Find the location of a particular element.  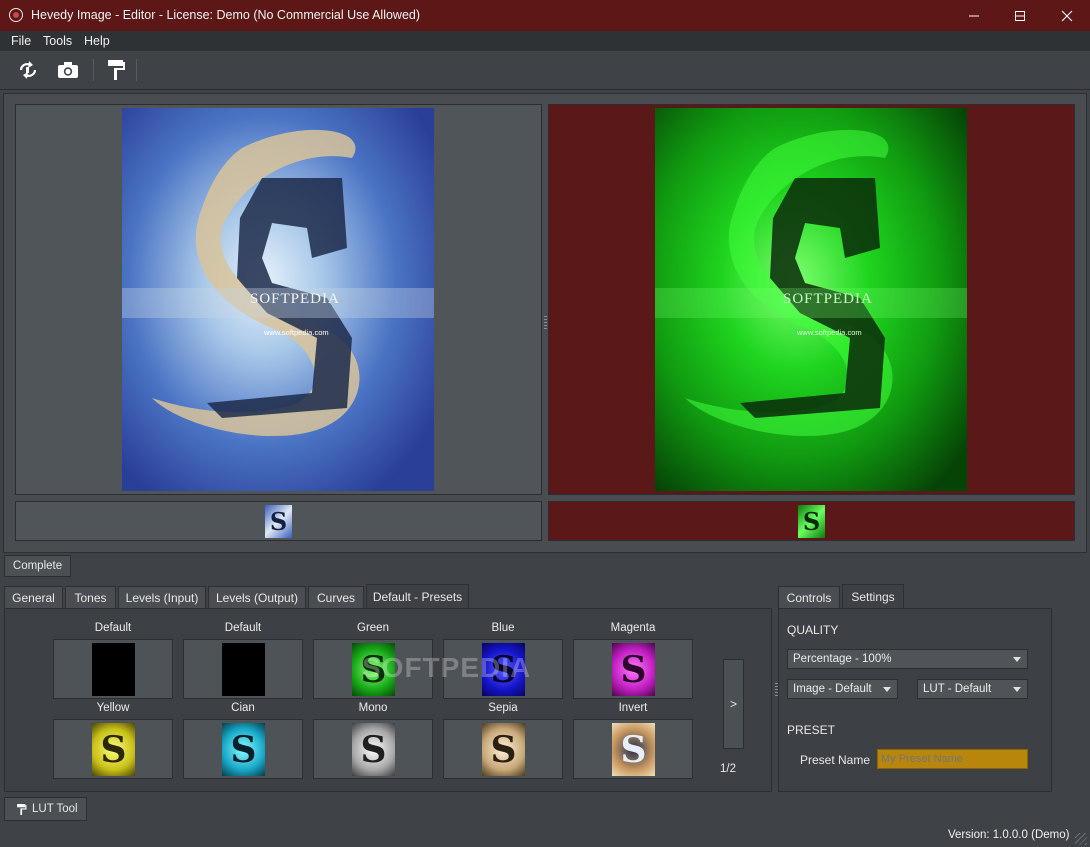

status-bar is located at coordinates (545, 836).